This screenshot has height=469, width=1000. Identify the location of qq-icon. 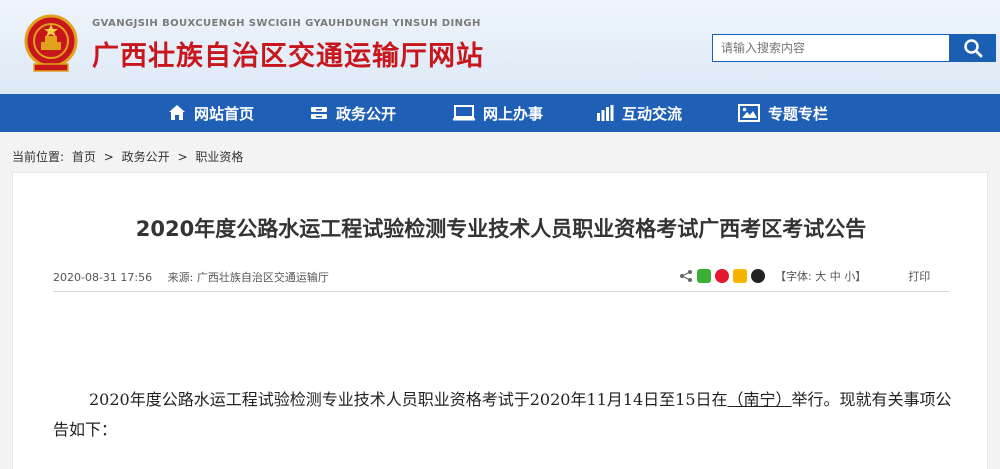
(758, 276).